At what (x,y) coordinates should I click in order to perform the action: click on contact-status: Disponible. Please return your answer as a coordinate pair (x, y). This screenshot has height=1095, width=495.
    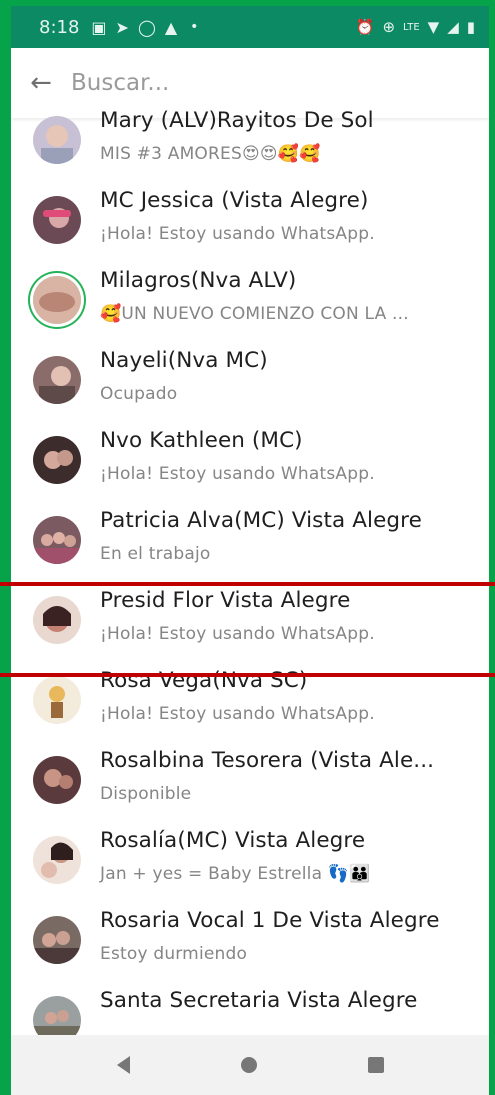
    Looking at the image, I should click on (146, 794).